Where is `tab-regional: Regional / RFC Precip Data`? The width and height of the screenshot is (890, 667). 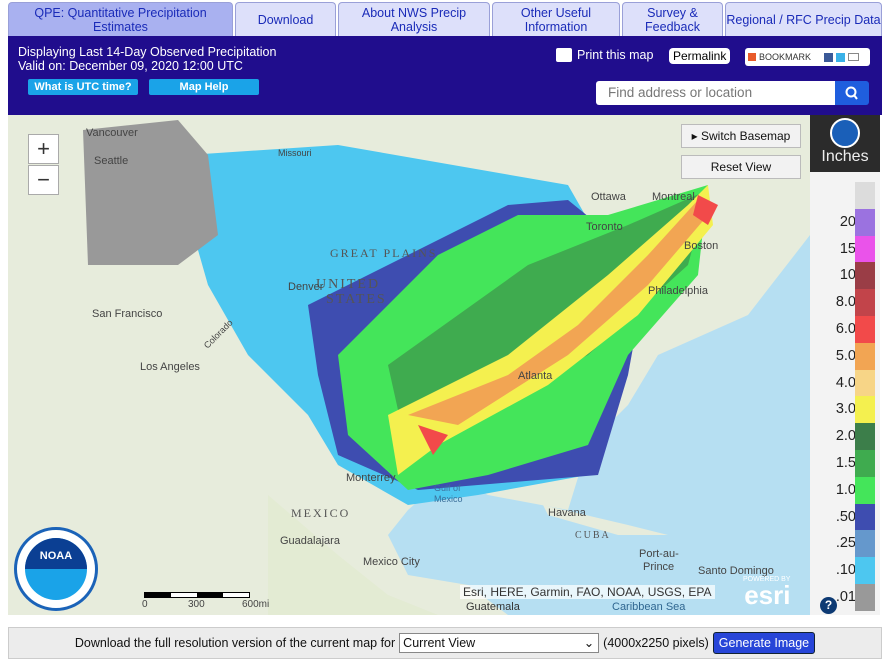
tab-regional: Regional / RFC Precip Data is located at coordinates (803, 19).